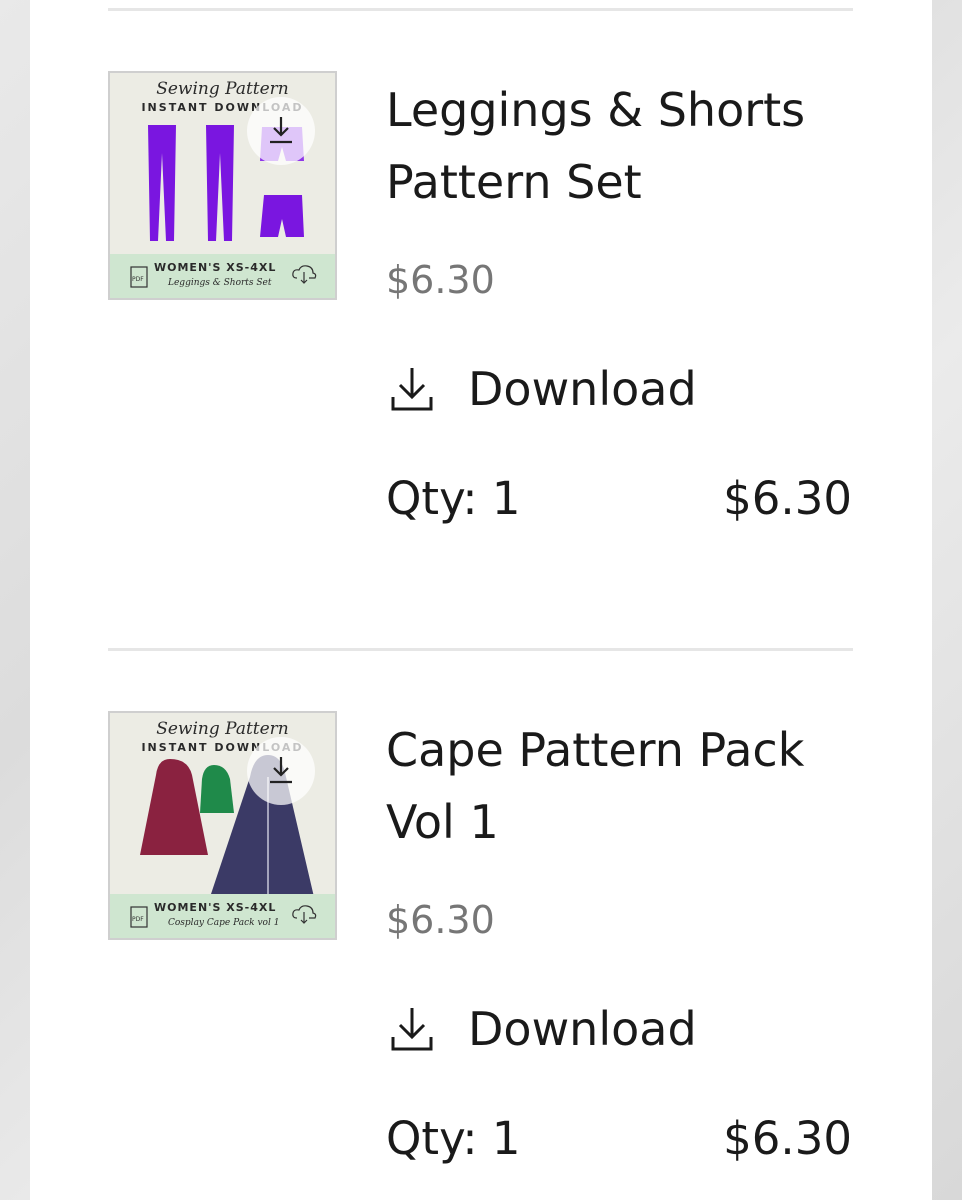  What do you see at coordinates (616, 146) in the screenshot?
I see `product-name: Leggings & Shorts Pattern Set` at bounding box center [616, 146].